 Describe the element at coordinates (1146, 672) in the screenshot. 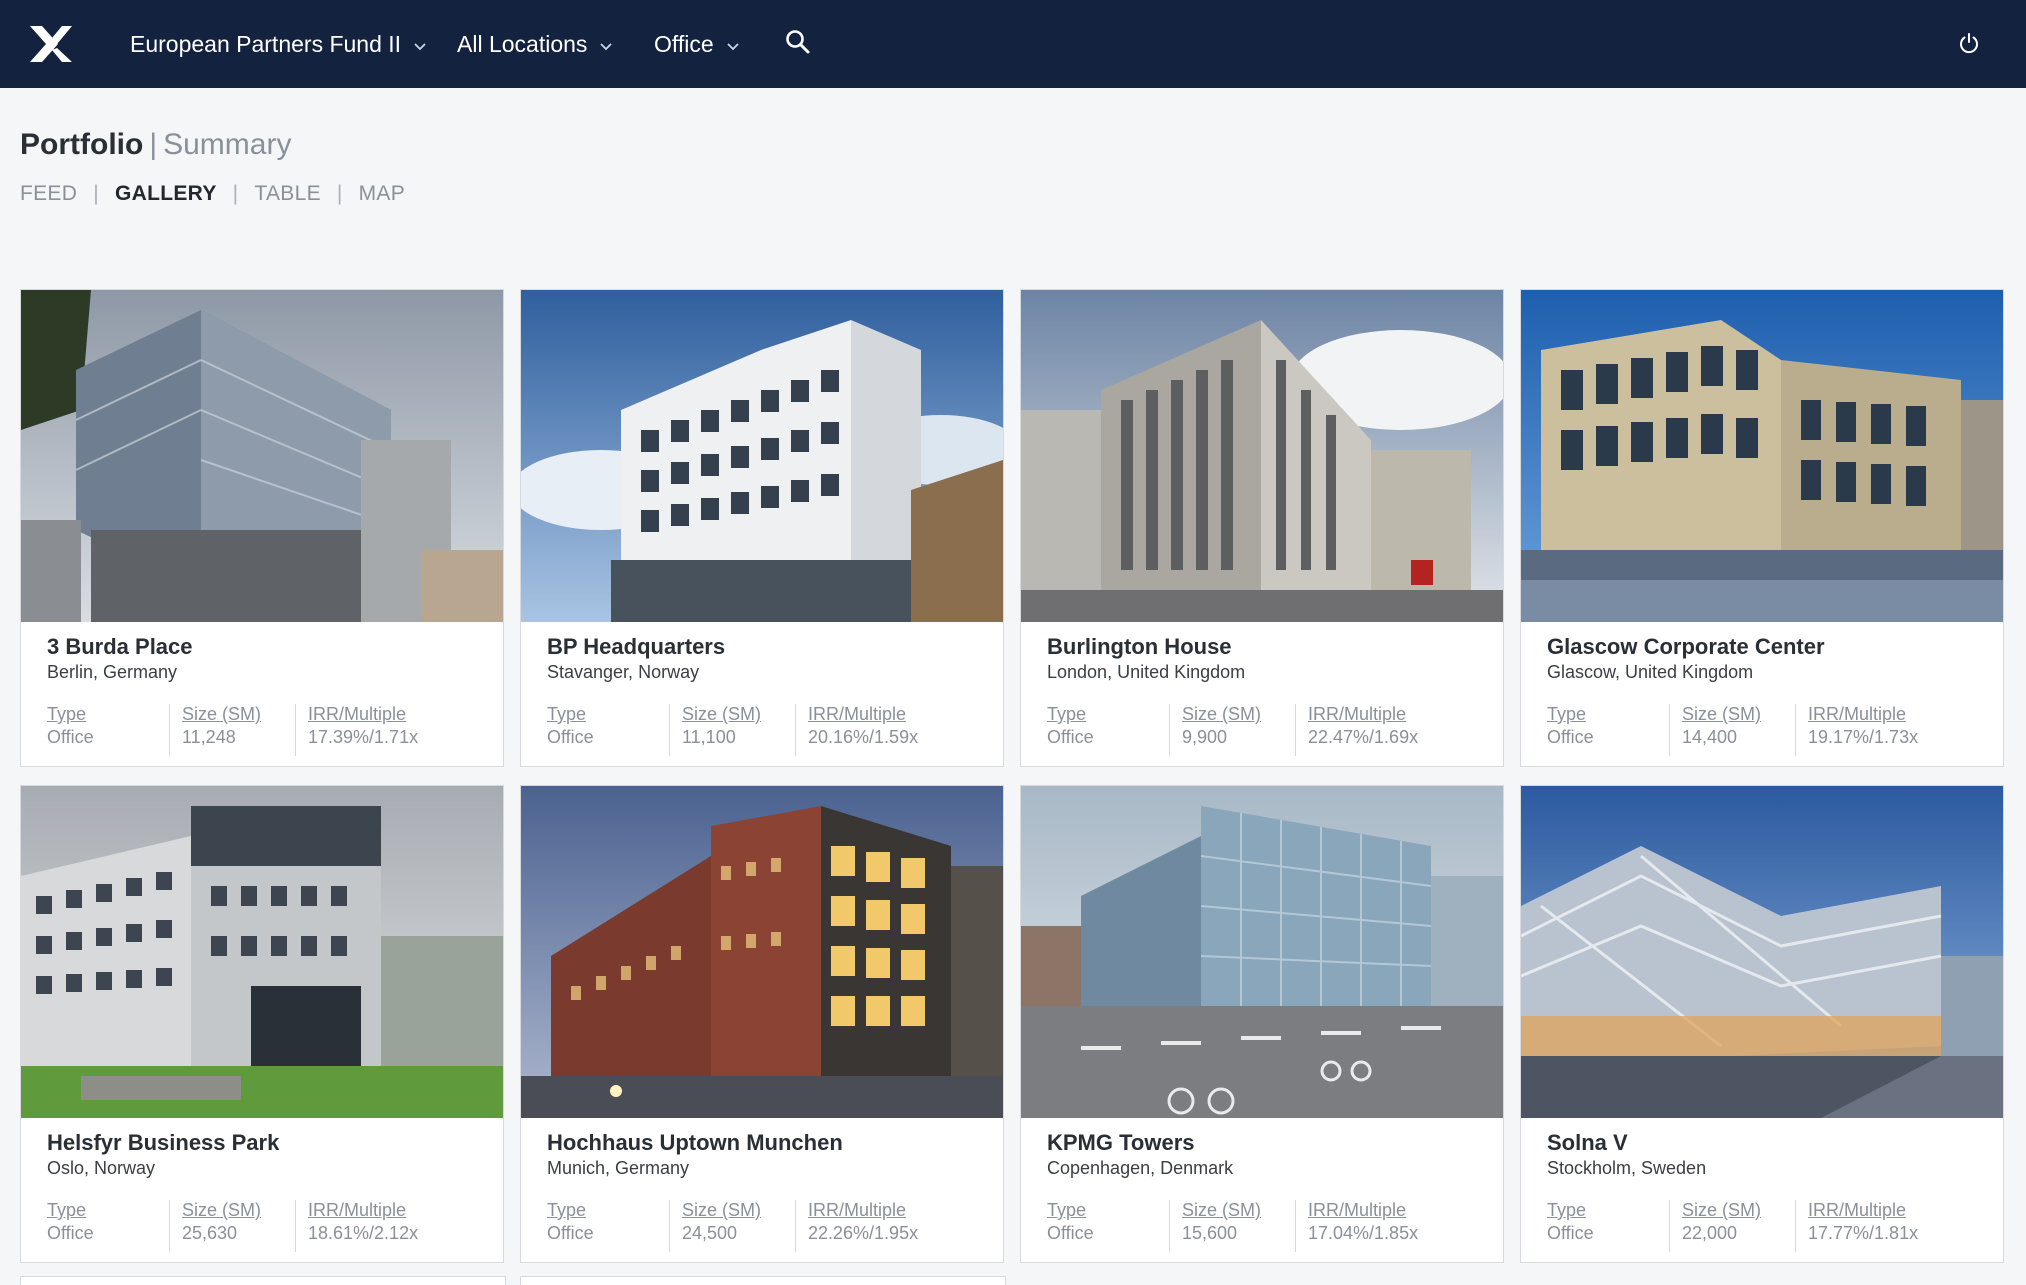

I see `property-location: London, United Kingdom` at that location.